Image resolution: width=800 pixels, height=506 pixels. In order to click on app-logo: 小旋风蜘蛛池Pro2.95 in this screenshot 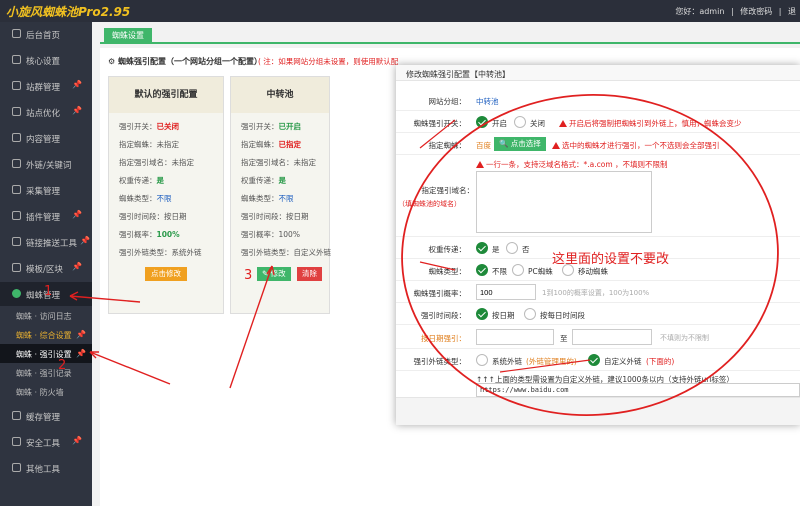, I will do `click(68, 12)`.